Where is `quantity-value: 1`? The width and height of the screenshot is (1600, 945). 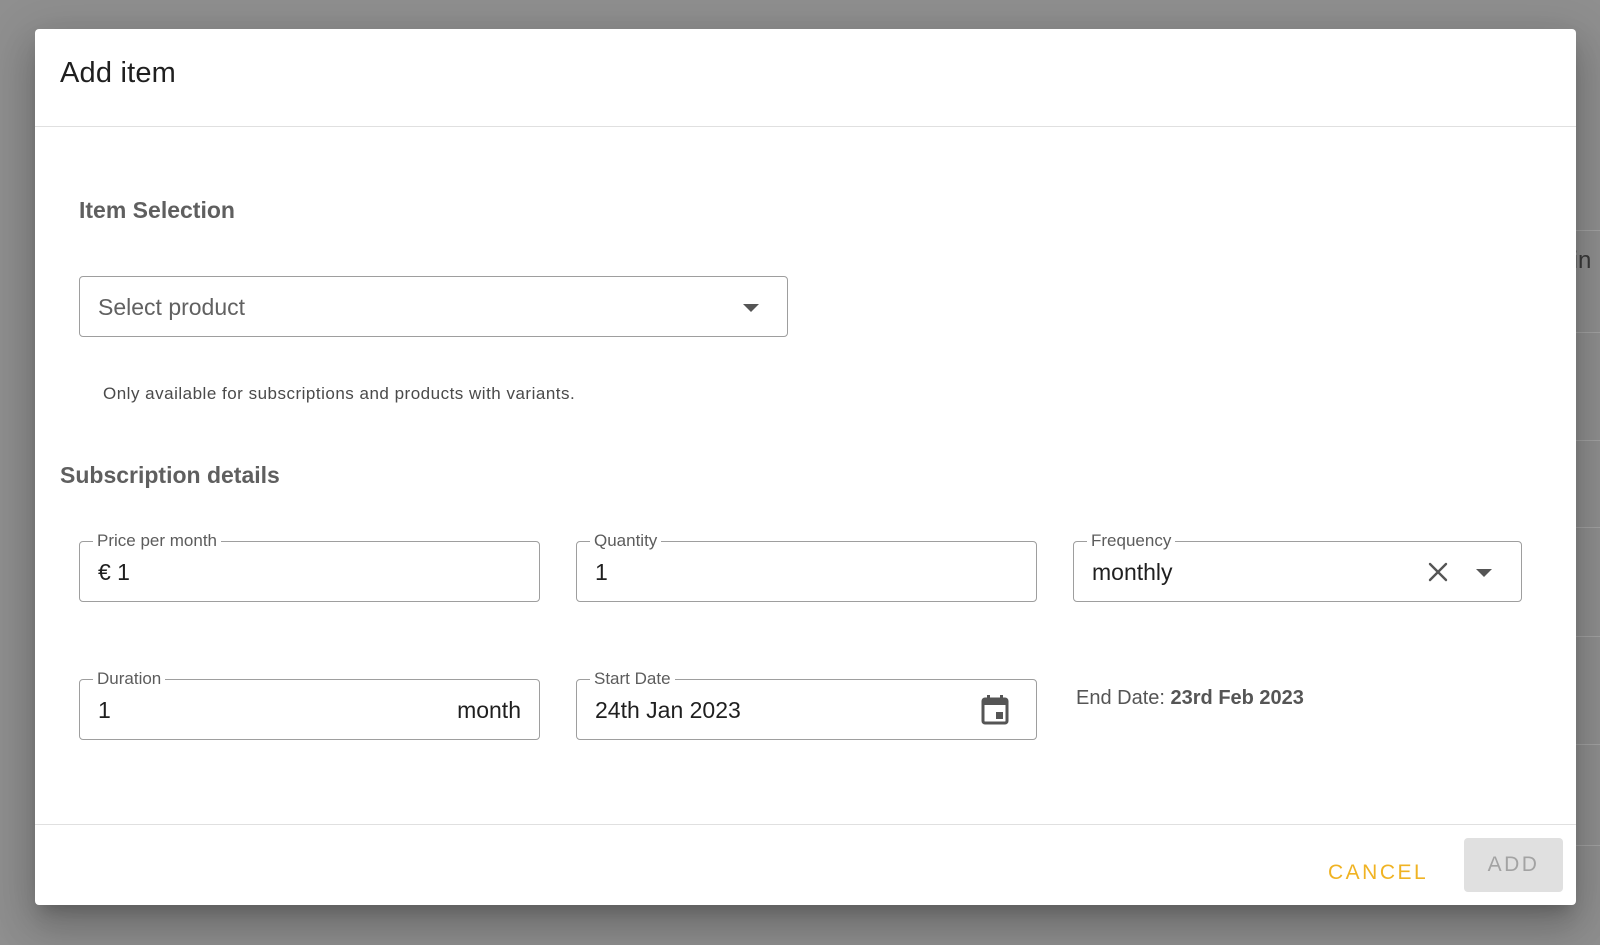
quantity-value: 1 is located at coordinates (601, 572).